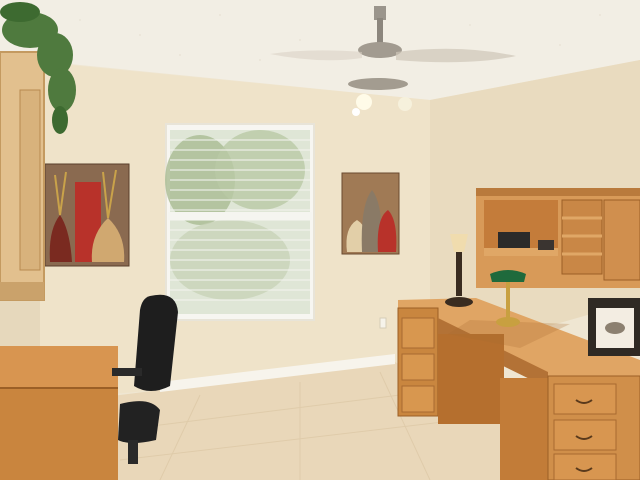 This screenshot has height=480, width=640. Describe the element at coordinates (59, 413) in the screenshot. I see `left-desk-corner` at that location.